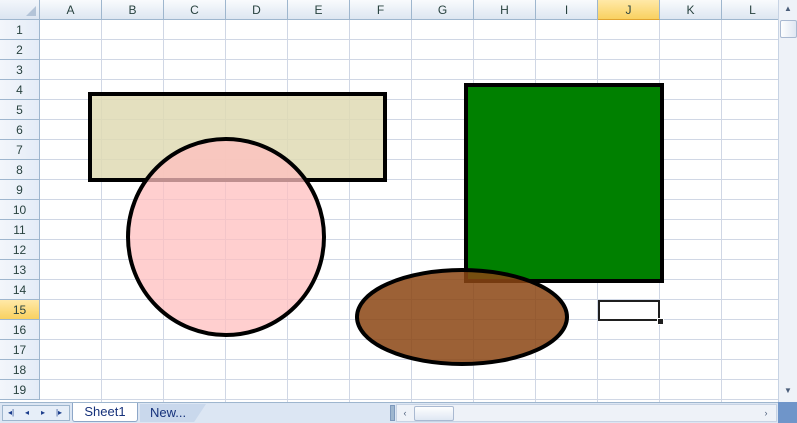  What do you see at coordinates (405, 413) in the screenshot?
I see `scroll-left-icon: ‹` at bounding box center [405, 413].